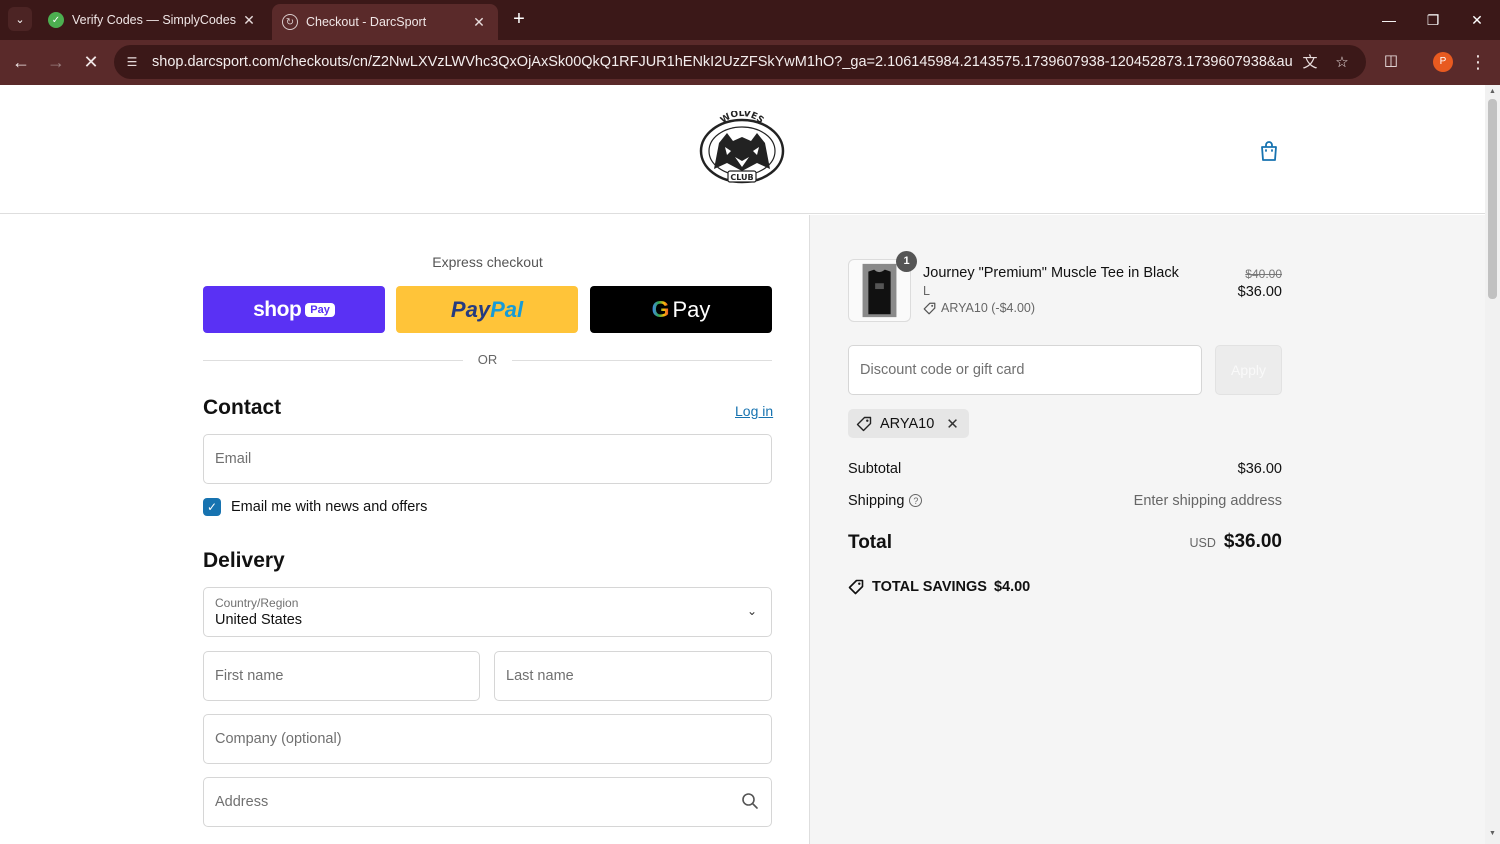 The width and height of the screenshot is (1500, 844). I want to click on chevron-down-icon: ⌄, so click(751, 611).